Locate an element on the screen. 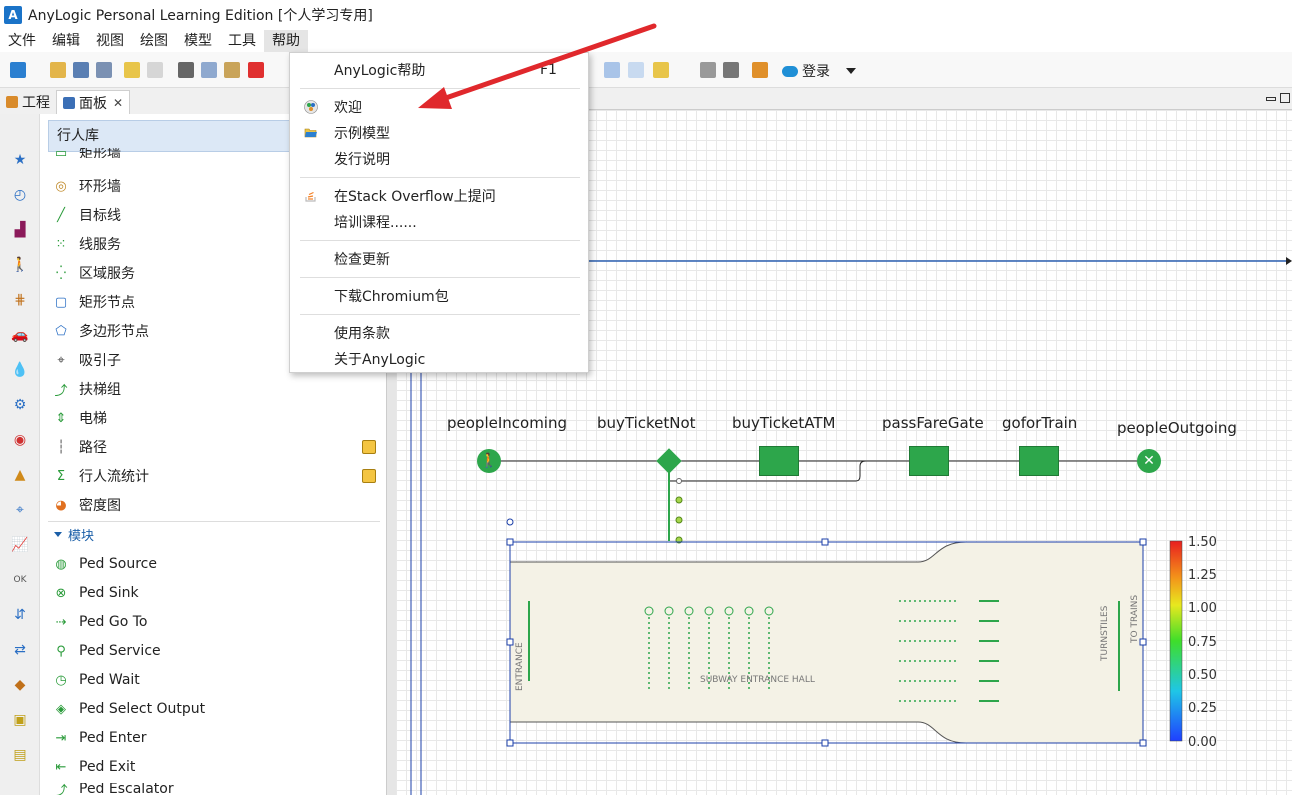 This screenshot has height=795, width=1292. palette-item-path: ┆ 路径 is located at coordinates (79, 447).